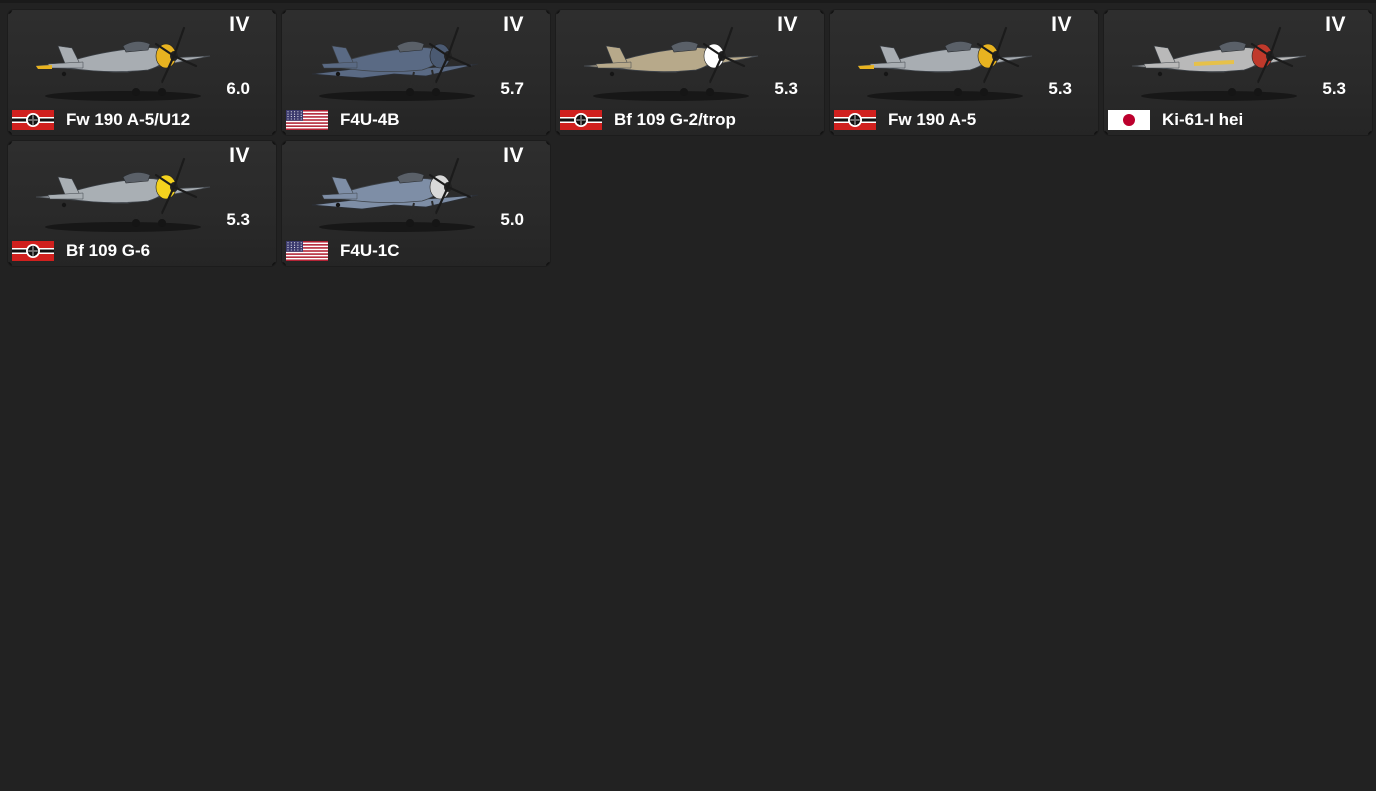  What do you see at coordinates (370, 119) in the screenshot?
I see `vehicle-name: F4U-4B` at bounding box center [370, 119].